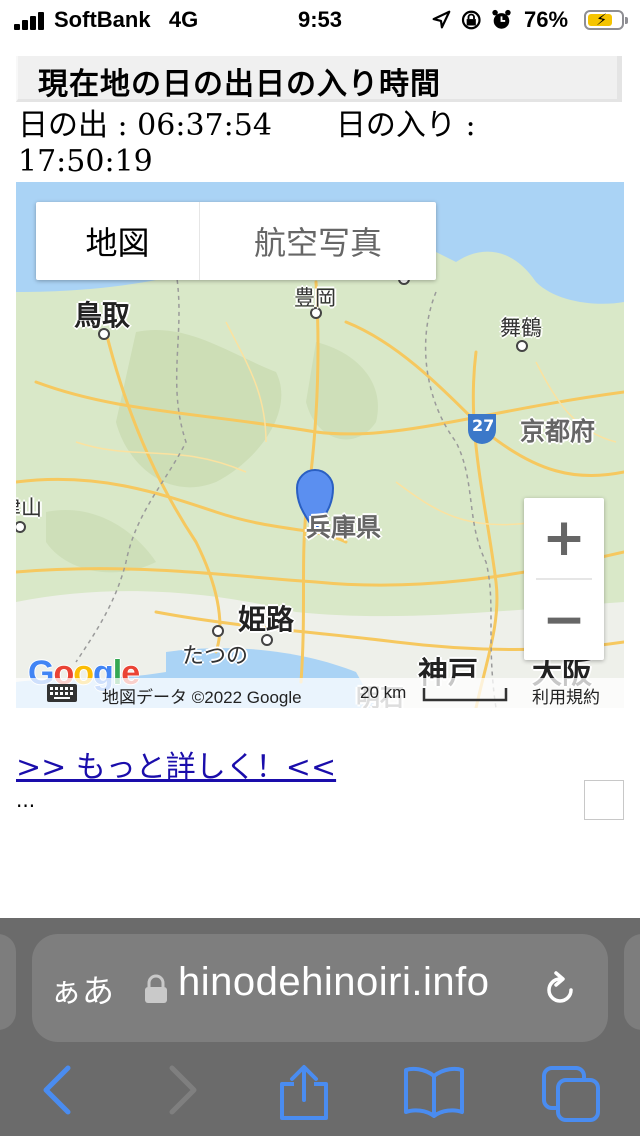 The image size is (640, 1136). I want to click on text-size-button: ぁあ, so click(82, 989).